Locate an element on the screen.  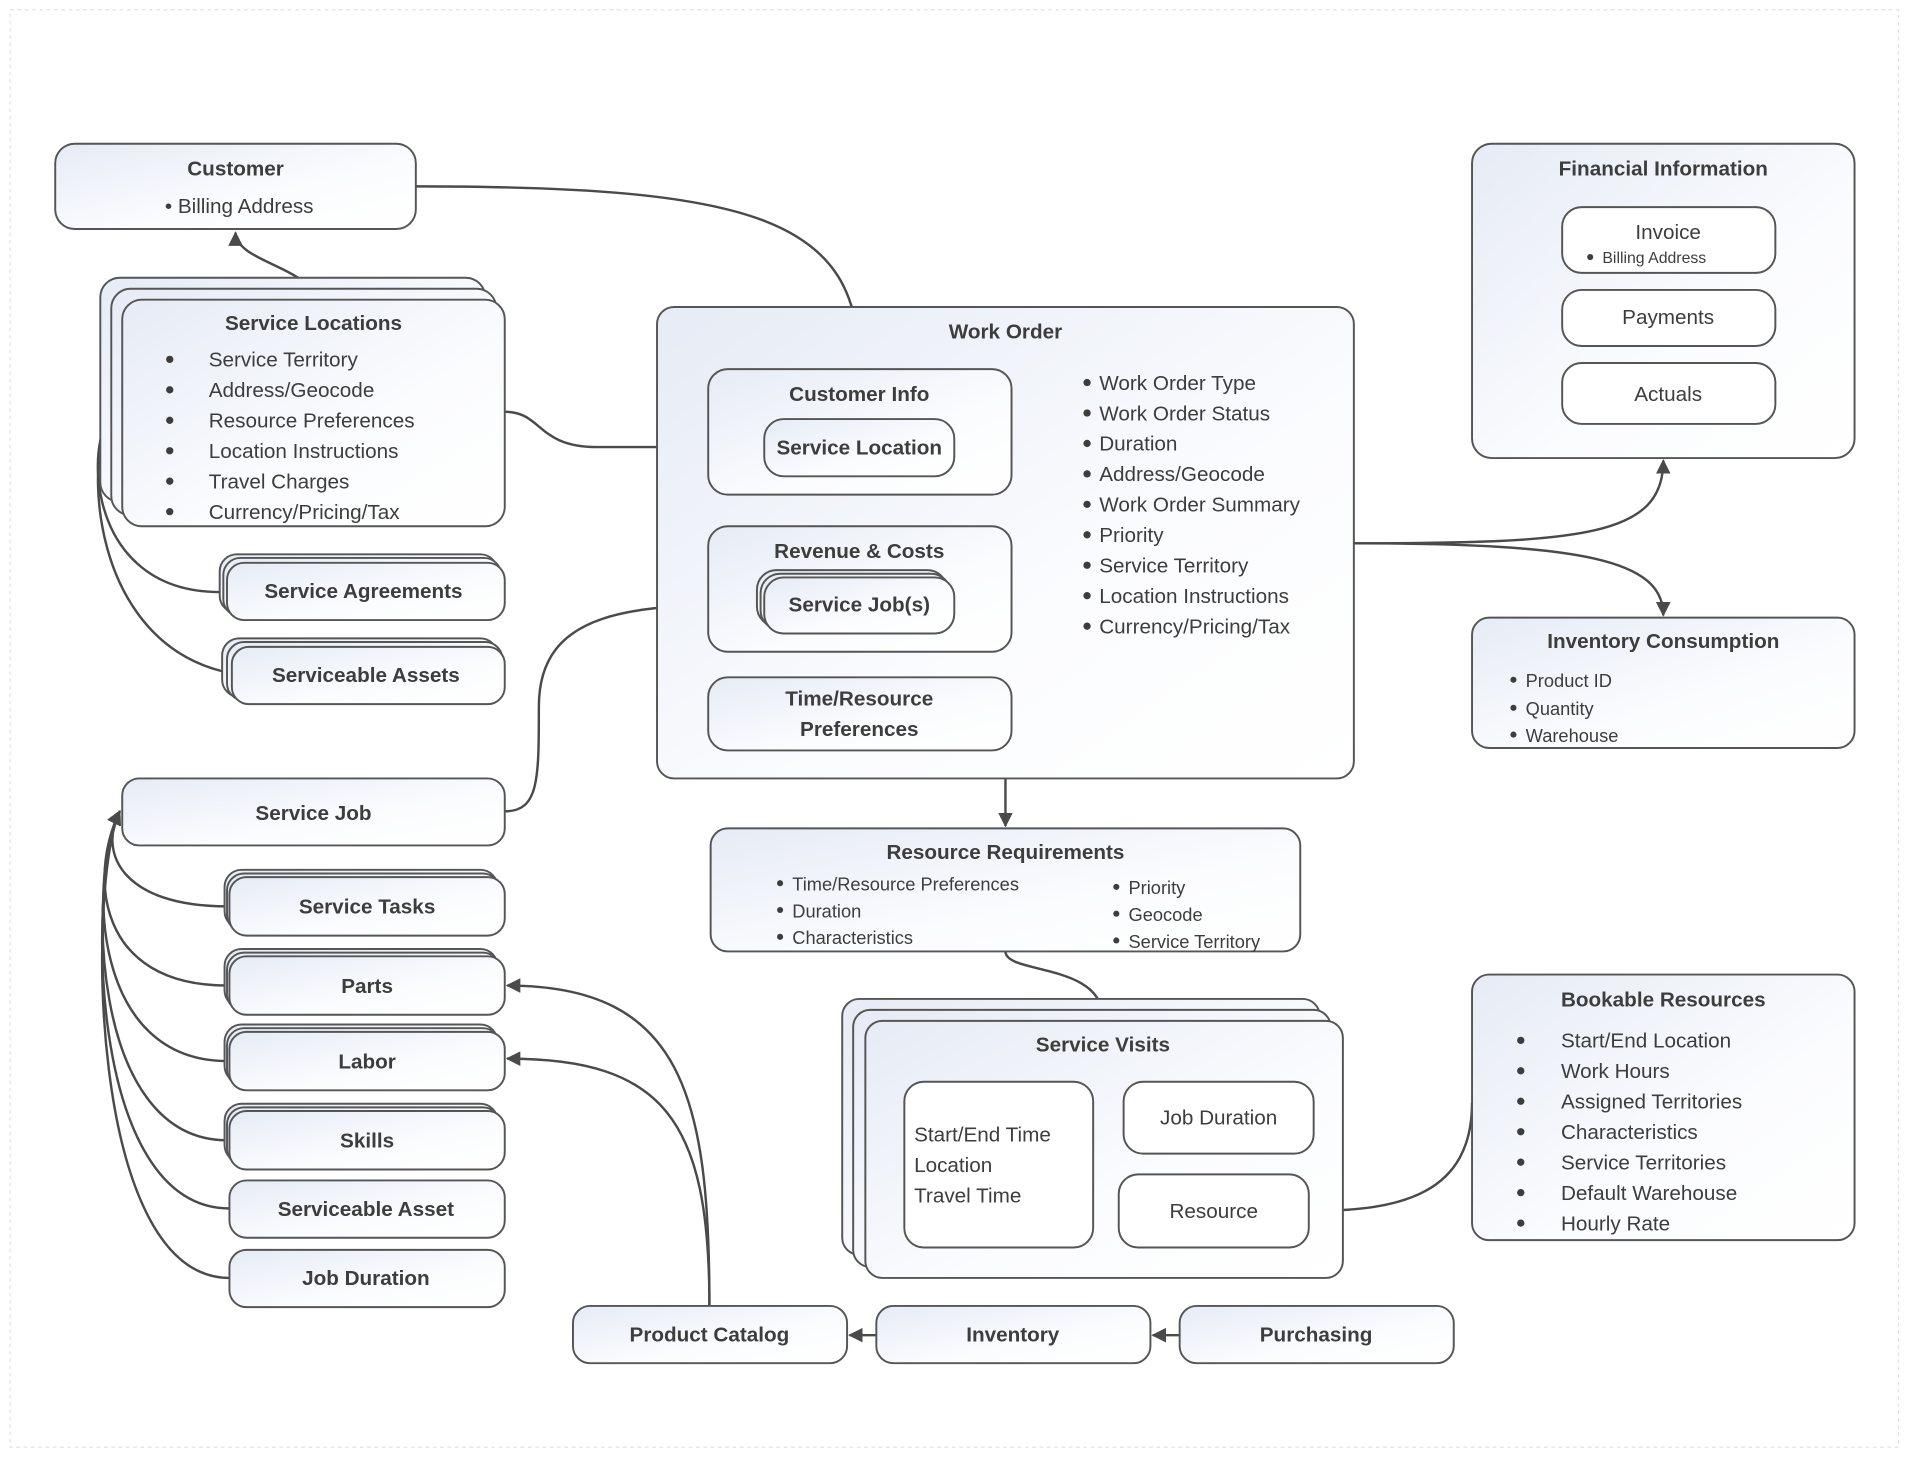
bookable-item: Hourly Rate is located at coordinates (1615, 1223).